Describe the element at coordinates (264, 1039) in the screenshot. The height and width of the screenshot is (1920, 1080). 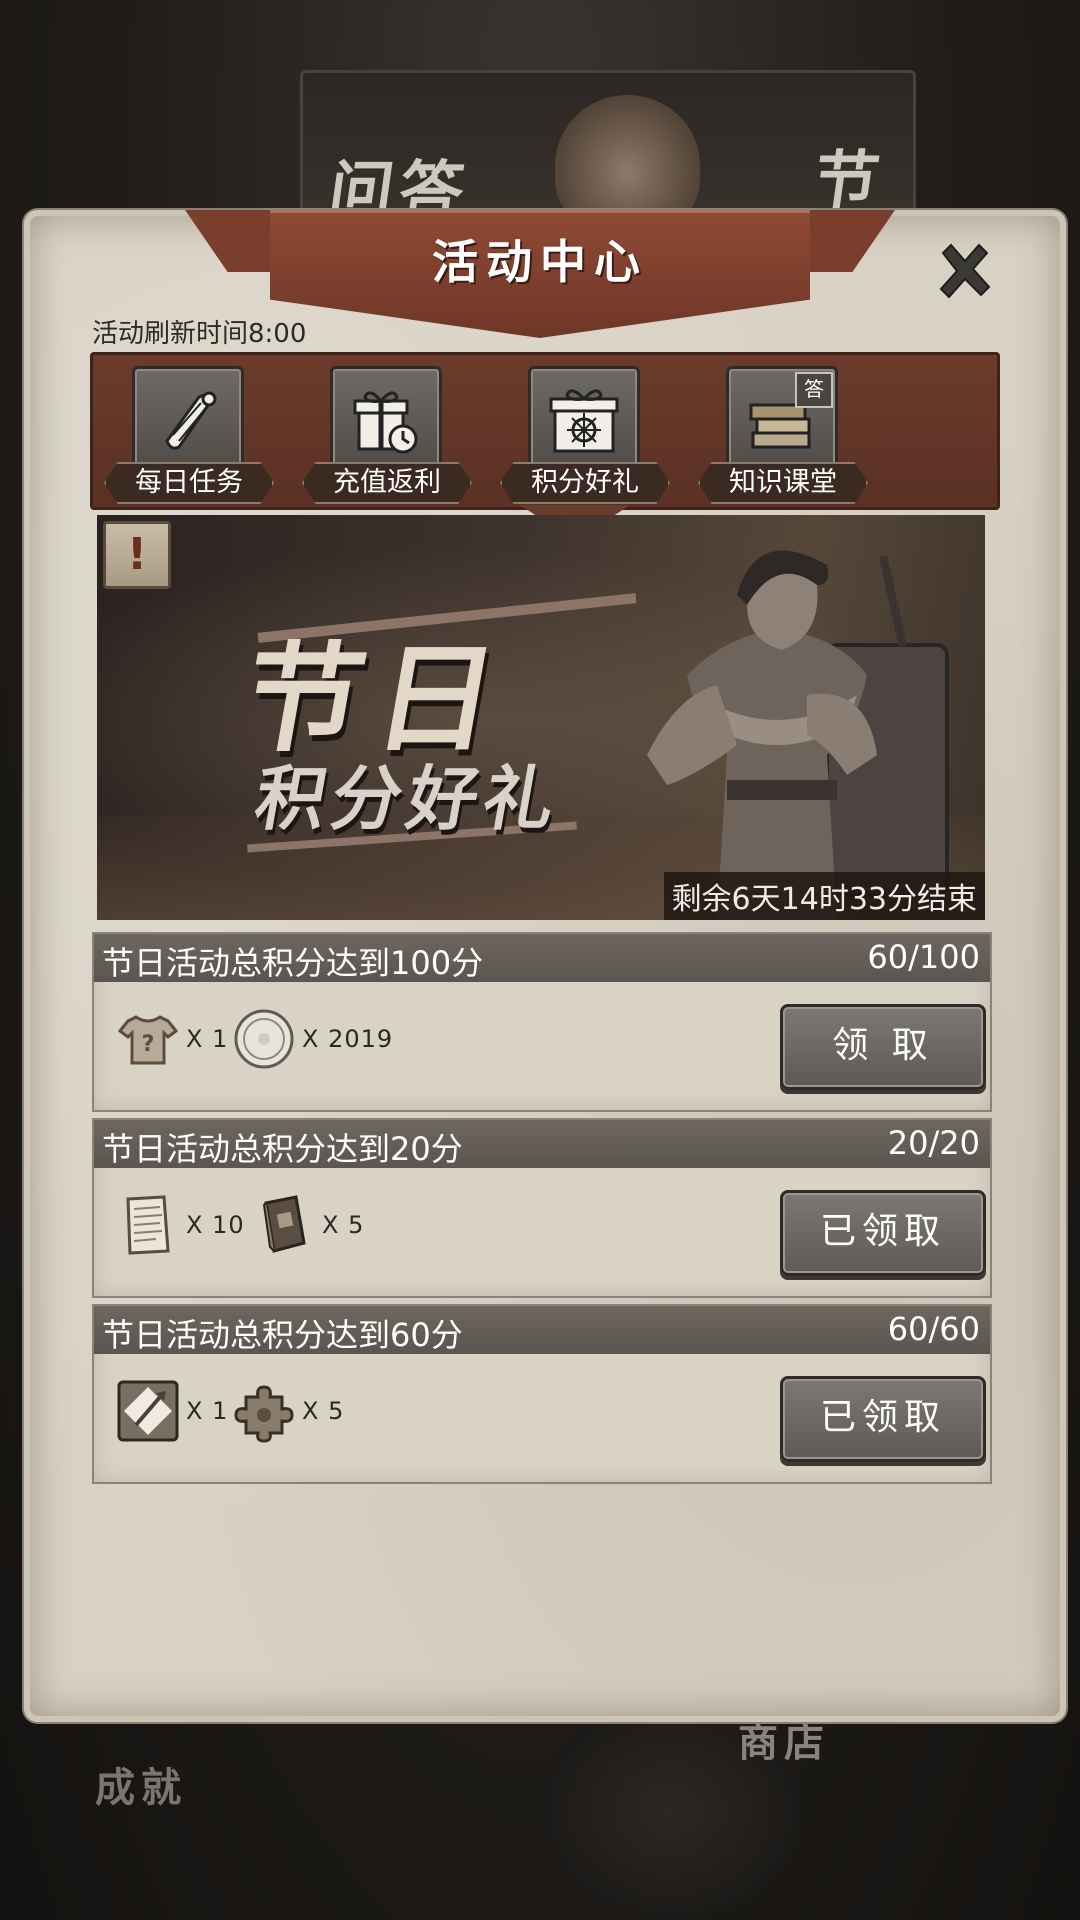
I see `coin-icon` at that location.